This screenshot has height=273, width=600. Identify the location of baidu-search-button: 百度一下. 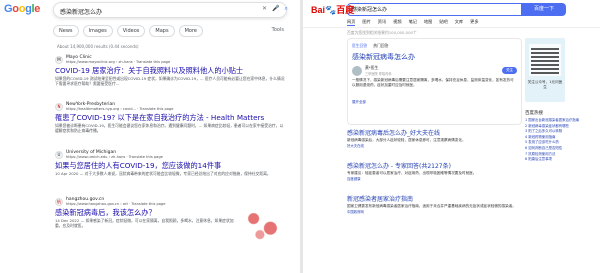
(544, 9).